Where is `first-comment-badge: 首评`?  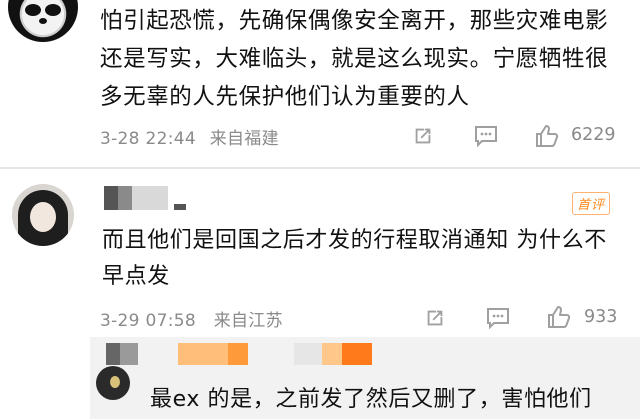 first-comment-badge: 首评 is located at coordinates (591, 203).